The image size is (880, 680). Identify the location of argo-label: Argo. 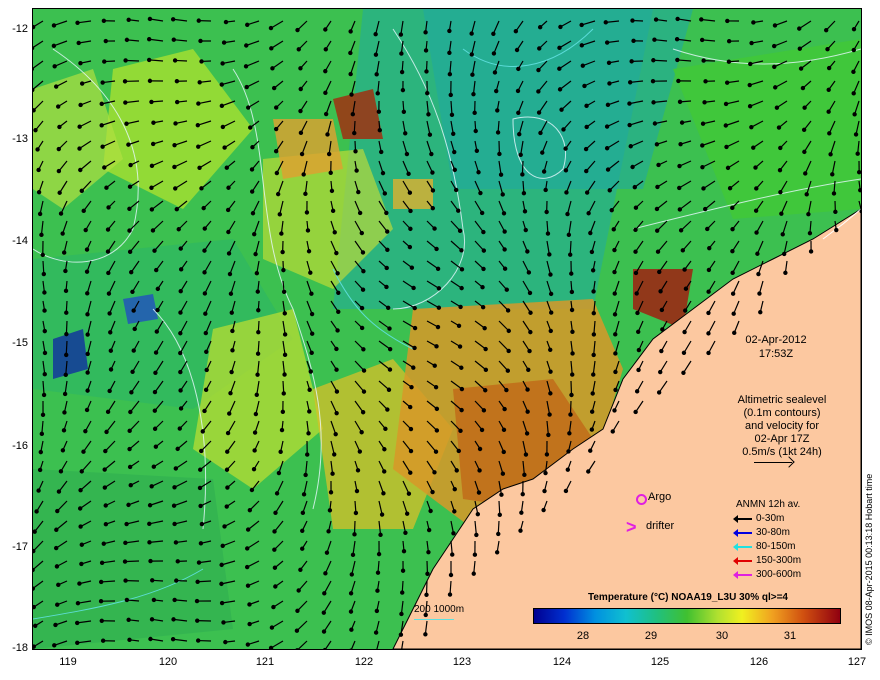
(660, 497).